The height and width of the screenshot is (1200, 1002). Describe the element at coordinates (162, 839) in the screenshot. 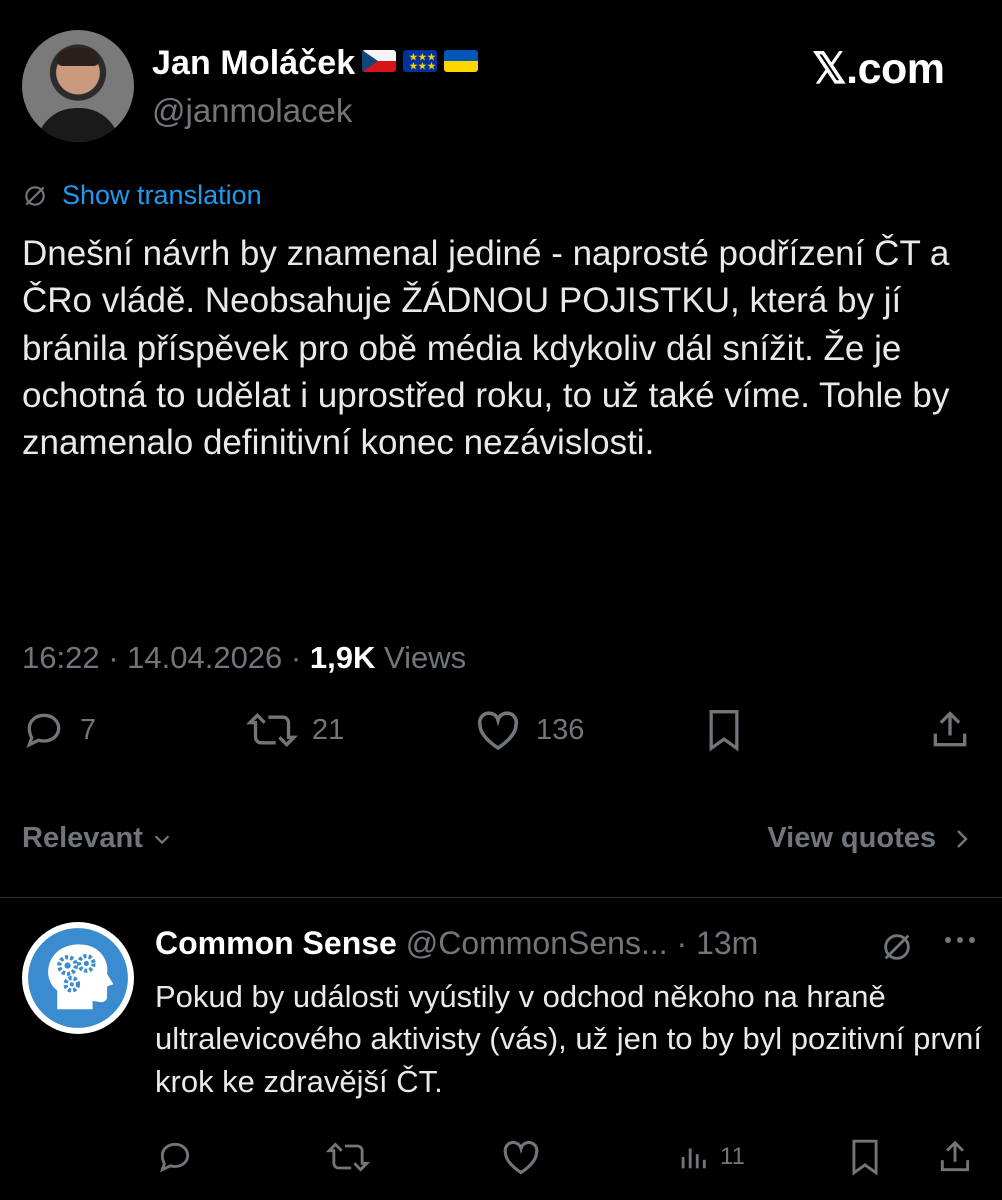

I see `chevron-down-icon` at that location.